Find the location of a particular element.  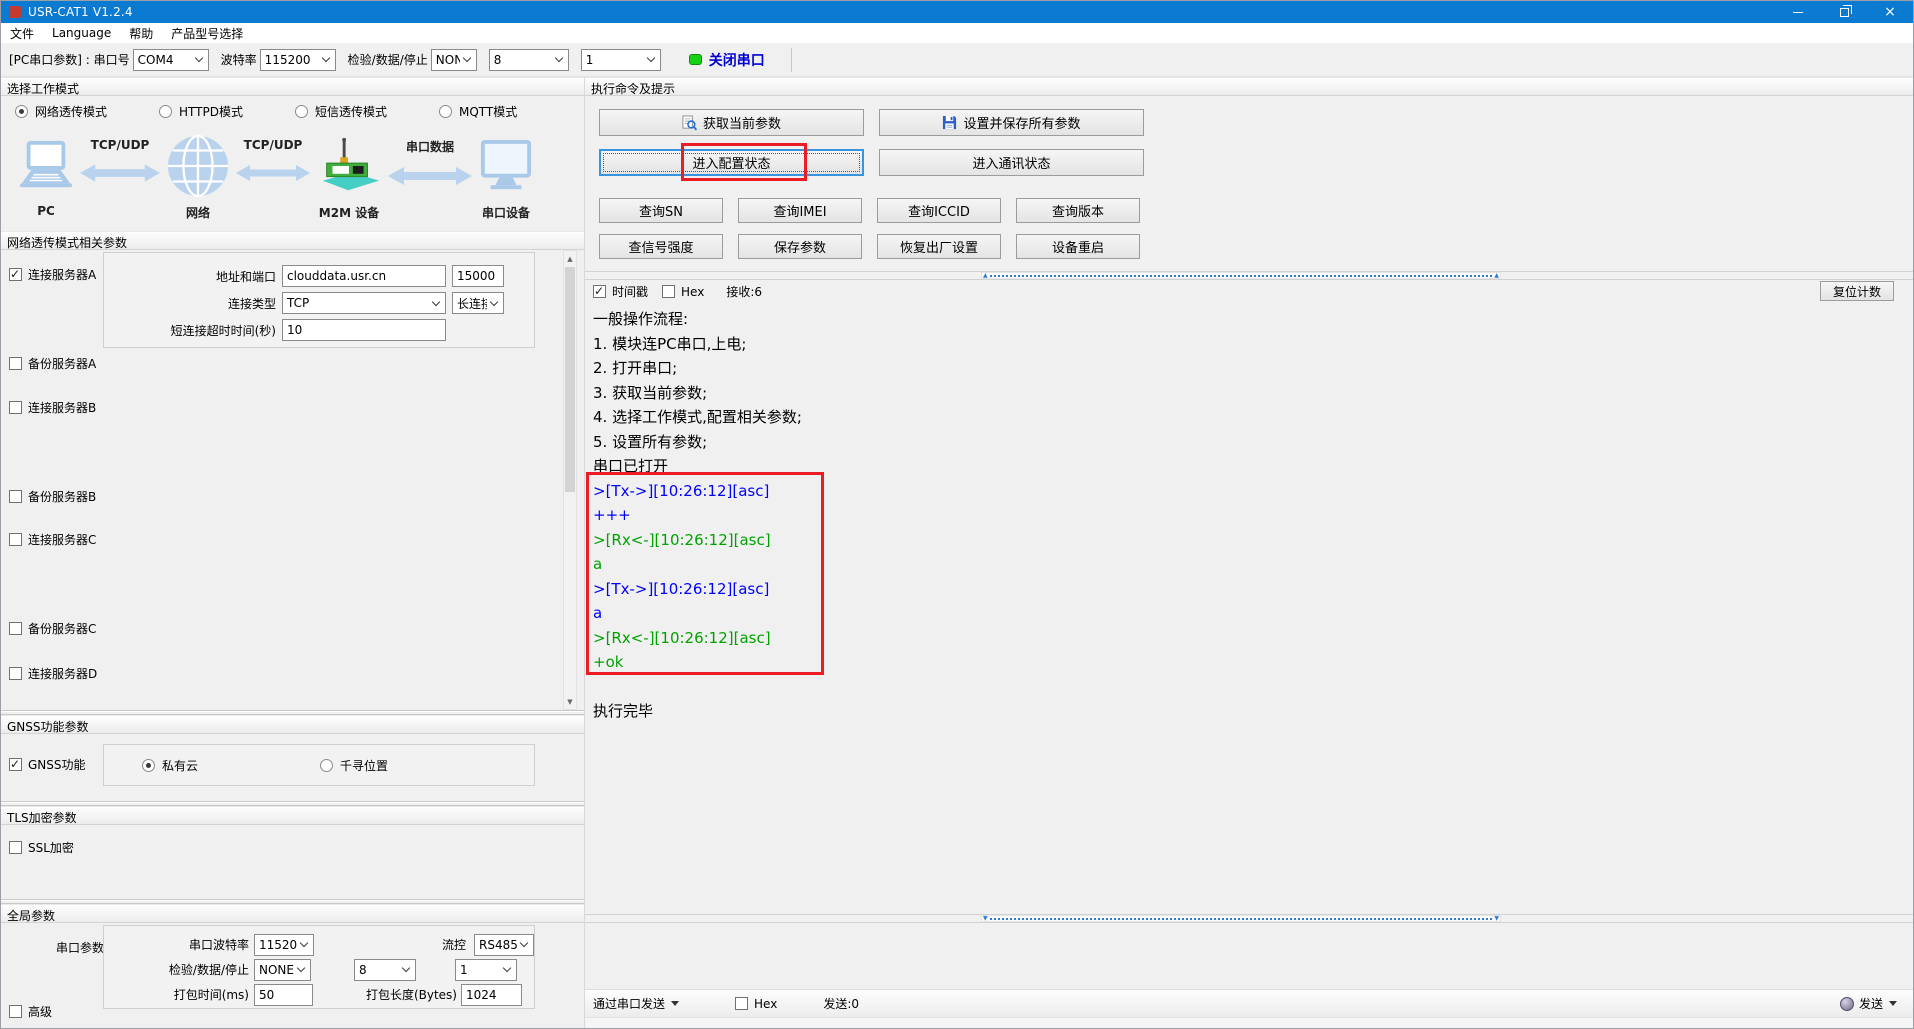

query-imei-button: 查询IMEI is located at coordinates (800, 210).